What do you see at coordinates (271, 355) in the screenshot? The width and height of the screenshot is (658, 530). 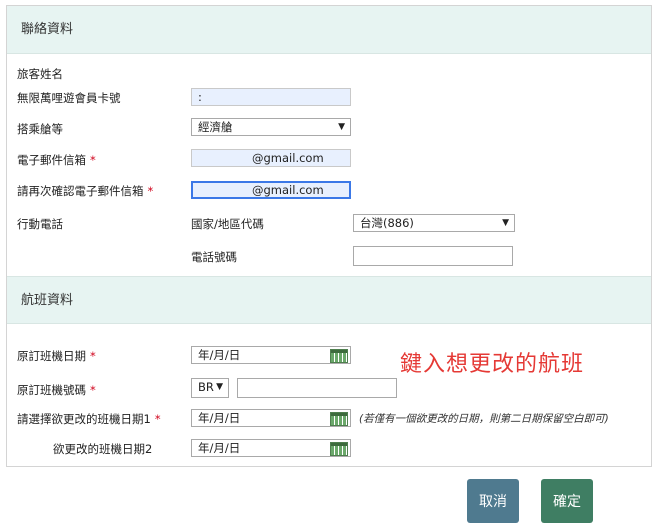 I see `orig-date-input: 年/月/日` at bounding box center [271, 355].